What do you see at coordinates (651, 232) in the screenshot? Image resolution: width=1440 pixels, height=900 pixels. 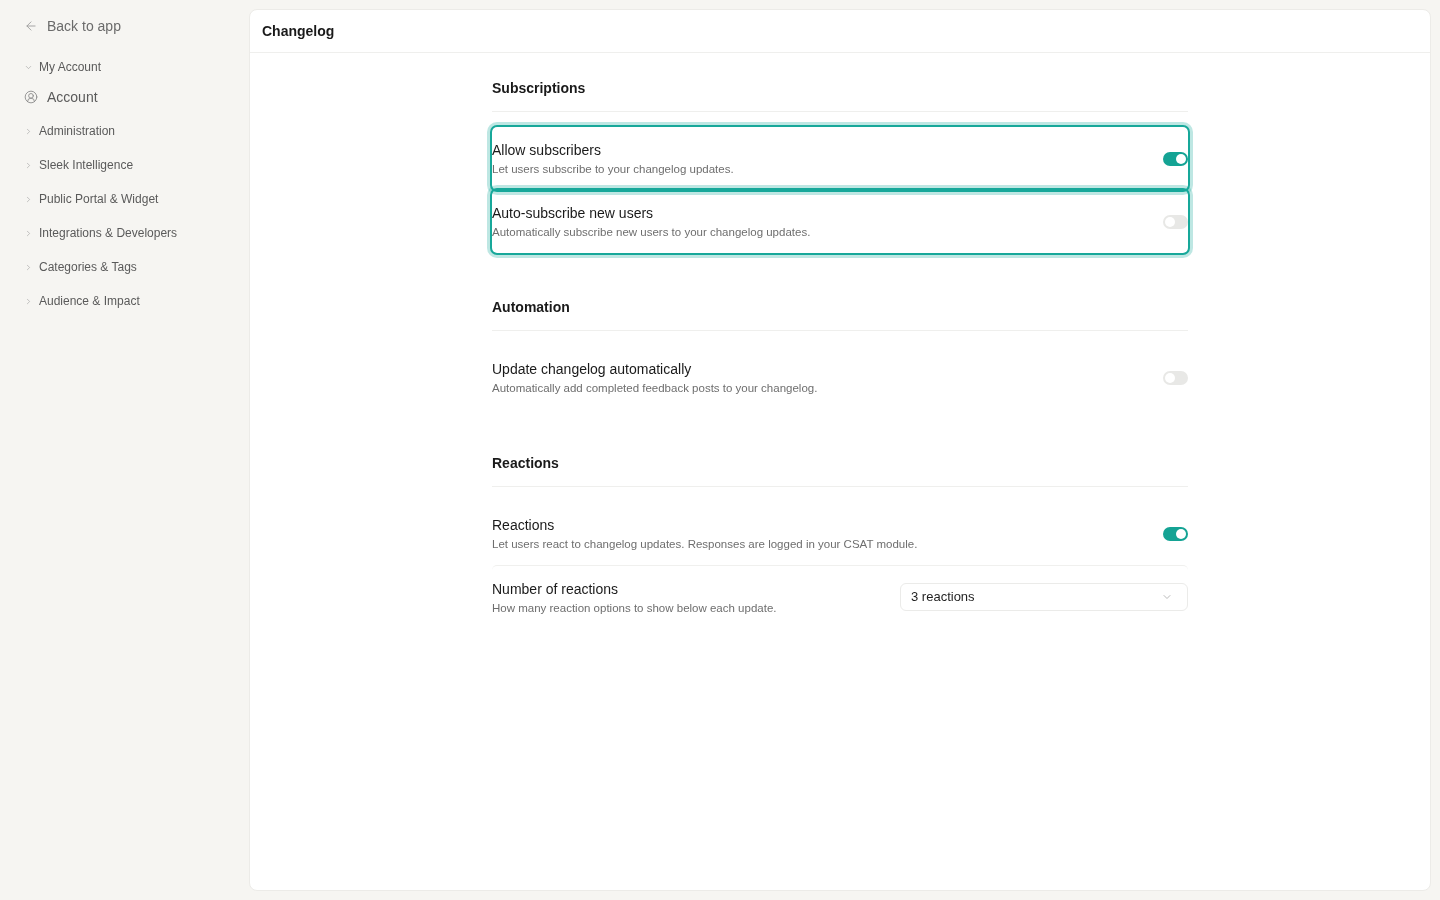 I see `setting-description: Automatically subscribe new users to your changelog updates.` at bounding box center [651, 232].